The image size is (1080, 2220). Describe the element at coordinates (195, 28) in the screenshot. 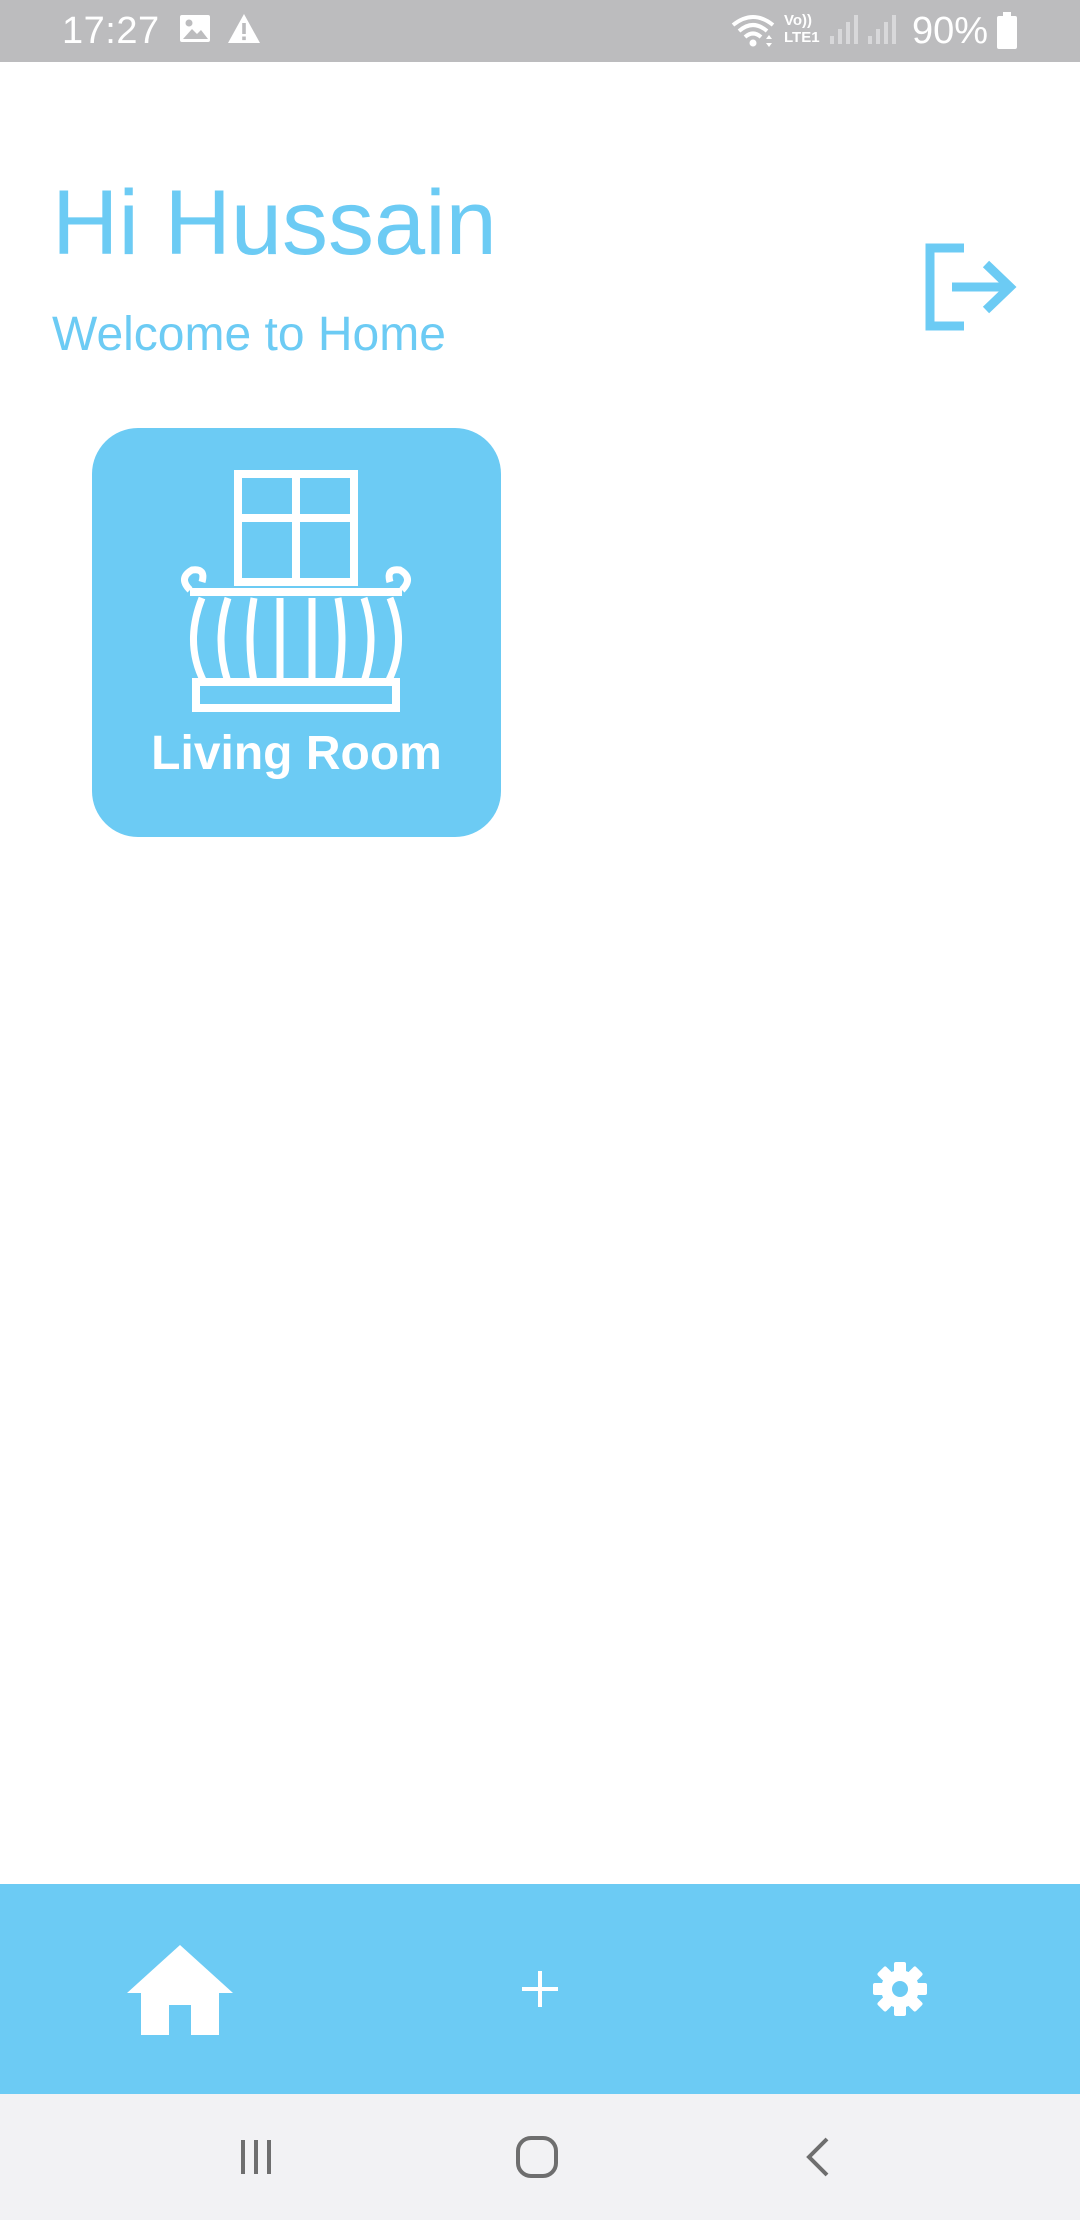

I see `image-icon` at that location.